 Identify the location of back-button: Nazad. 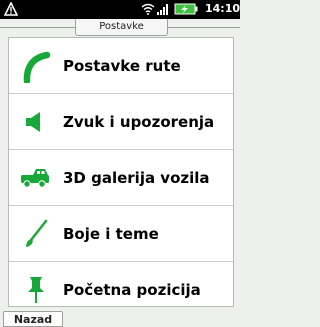
(33, 319).